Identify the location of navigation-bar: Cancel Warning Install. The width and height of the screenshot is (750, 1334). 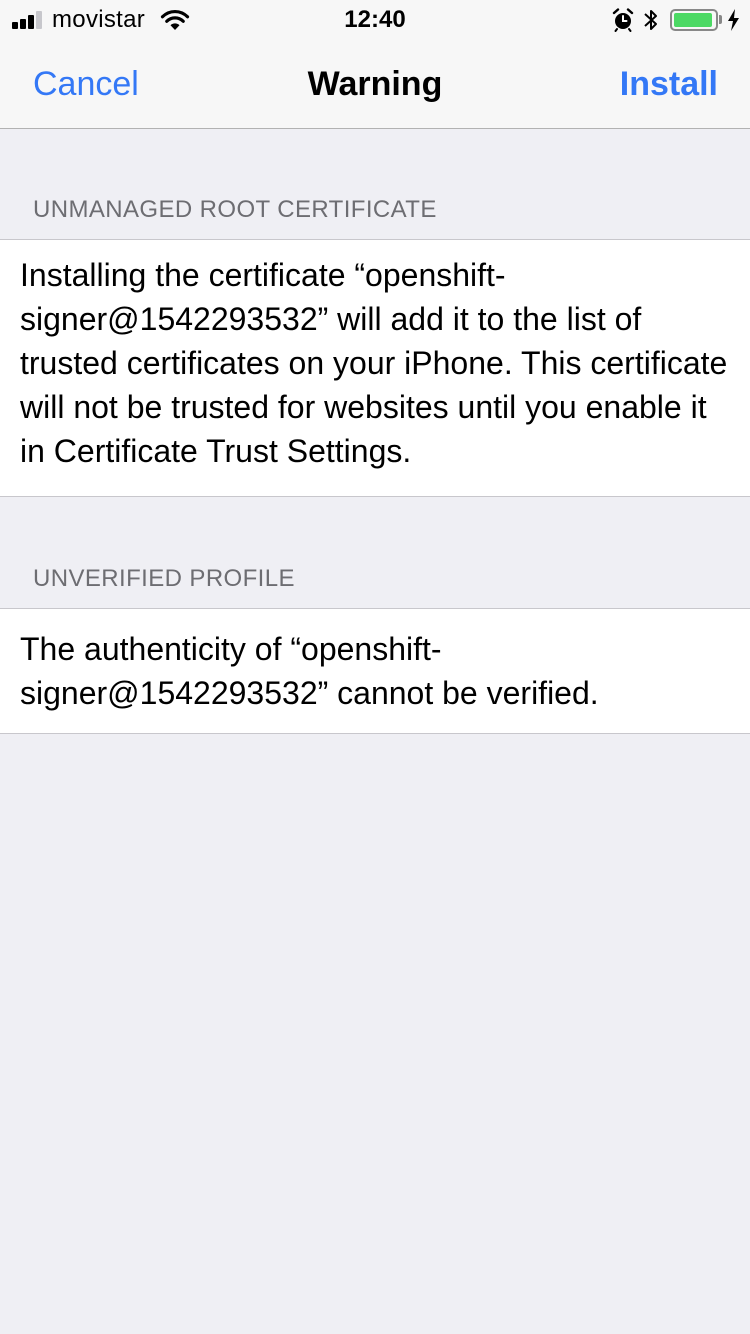
(375, 84).